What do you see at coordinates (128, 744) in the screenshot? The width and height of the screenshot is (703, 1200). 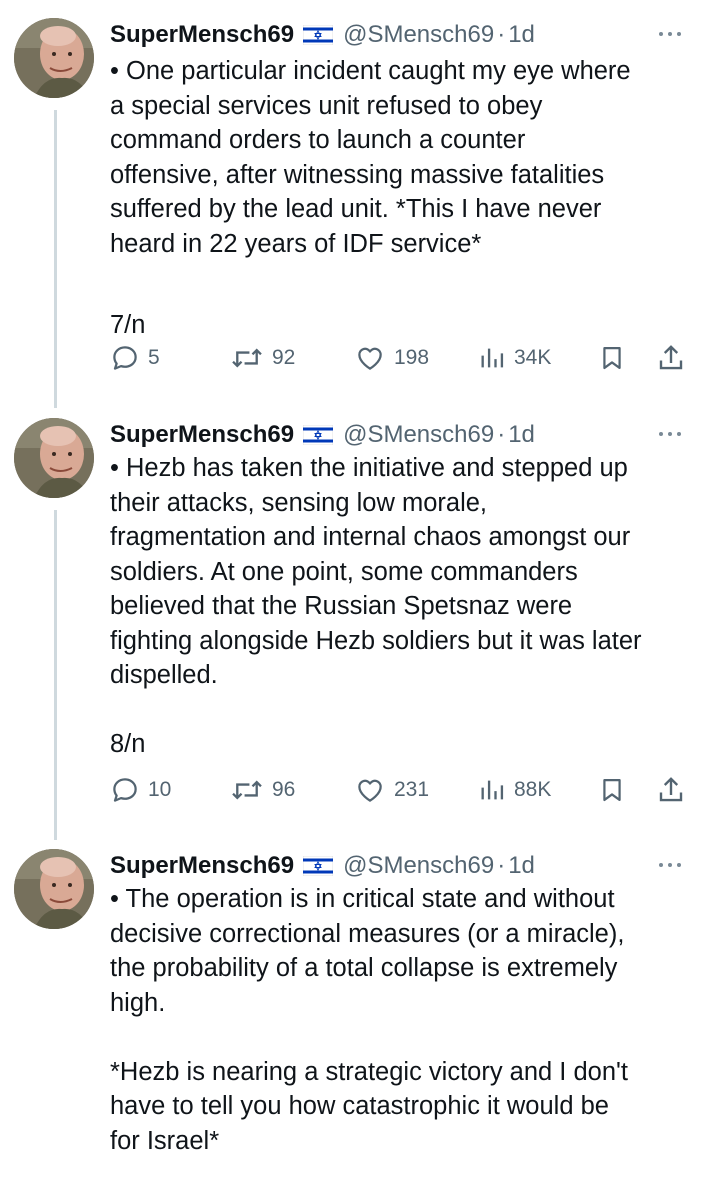 I see `thread-counter: 8/n` at bounding box center [128, 744].